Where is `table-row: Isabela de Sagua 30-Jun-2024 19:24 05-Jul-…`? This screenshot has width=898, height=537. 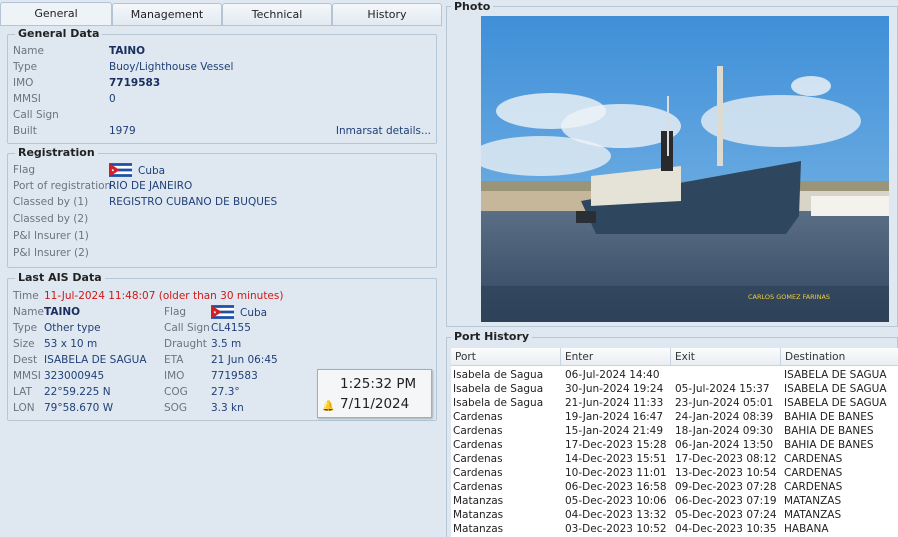 table-row: Isabela de Sagua 30-Jun-2024 19:24 05-Jul-… is located at coordinates (674, 389).